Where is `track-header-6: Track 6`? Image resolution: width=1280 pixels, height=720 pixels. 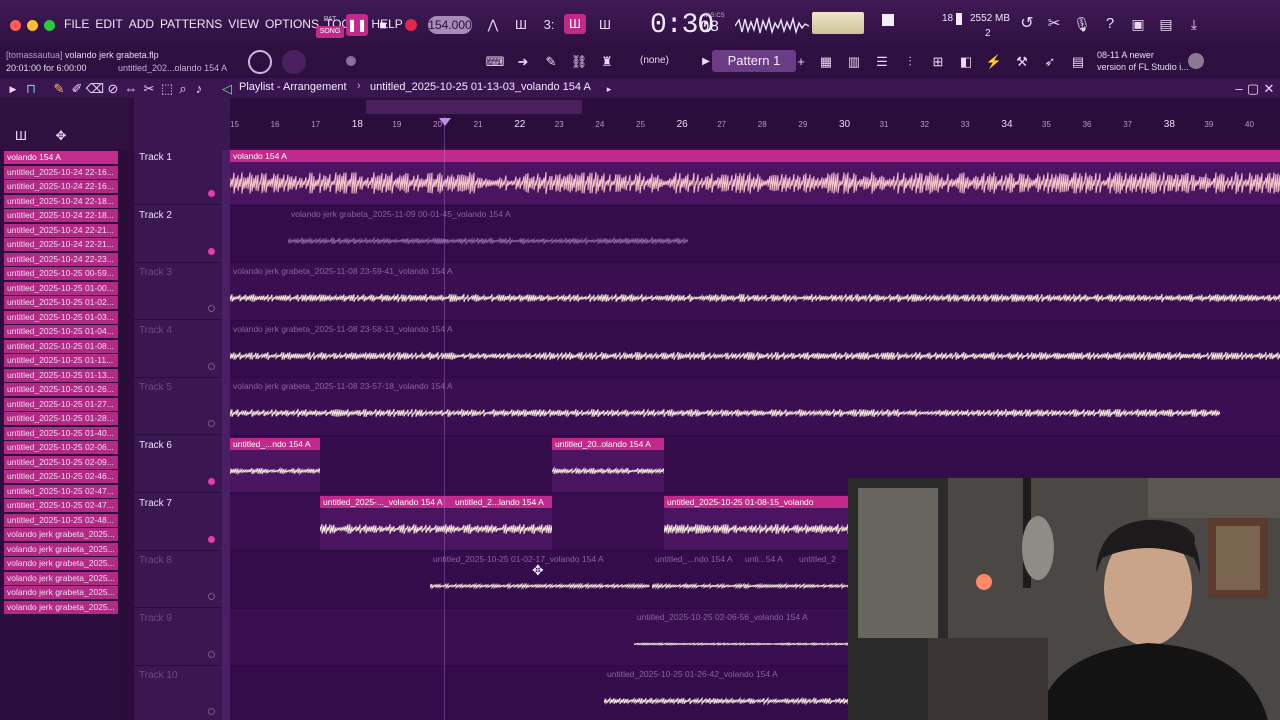 track-header-6: Track 6 is located at coordinates (178, 464).